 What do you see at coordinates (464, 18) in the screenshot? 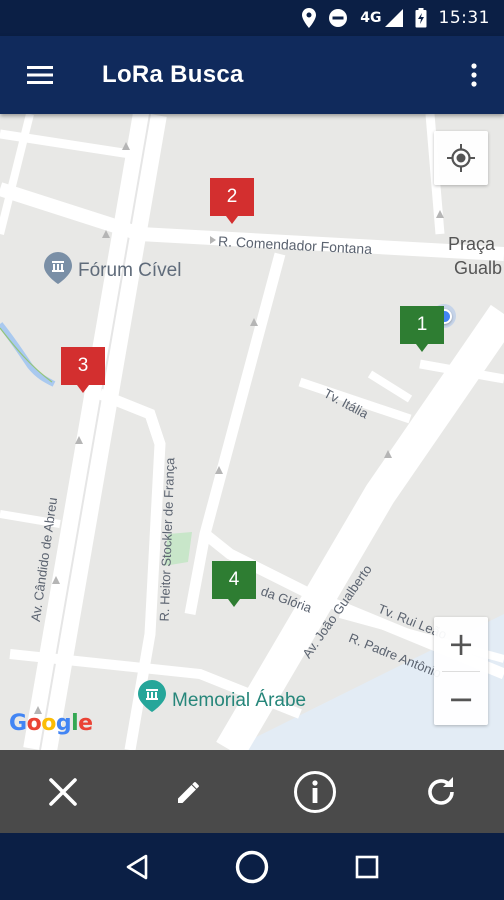
I see `status-time: 15:31` at bounding box center [464, 18].